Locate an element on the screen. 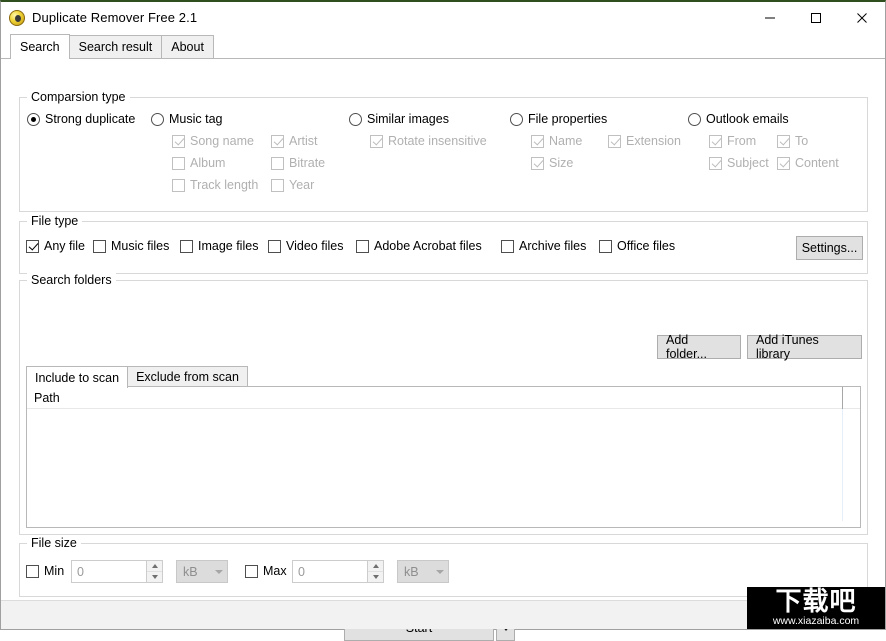 The height and width of the screenshot is (641, 886). radio-music-tag: Music tag is located at coordinates (187, 119).